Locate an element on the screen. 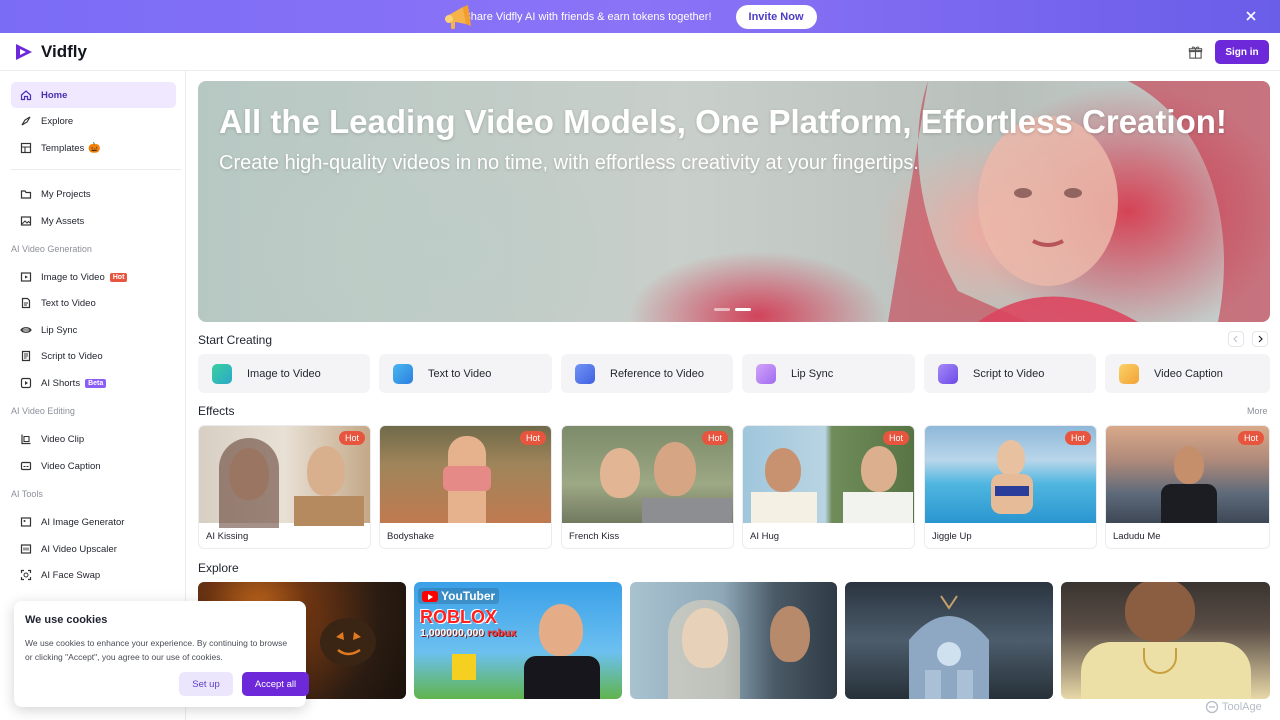 The width and height of the screenshot is (1280, 720). sidebar-item-video-caption: Video Caption is located at coordinates (93, 466).